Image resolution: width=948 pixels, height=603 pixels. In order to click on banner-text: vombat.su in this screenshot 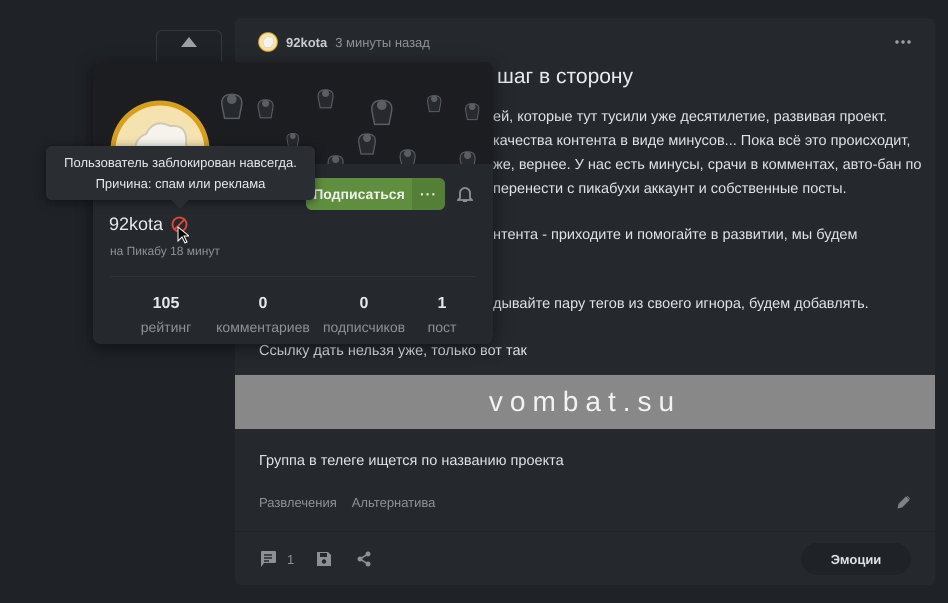, I will do `click(585, 402)`.